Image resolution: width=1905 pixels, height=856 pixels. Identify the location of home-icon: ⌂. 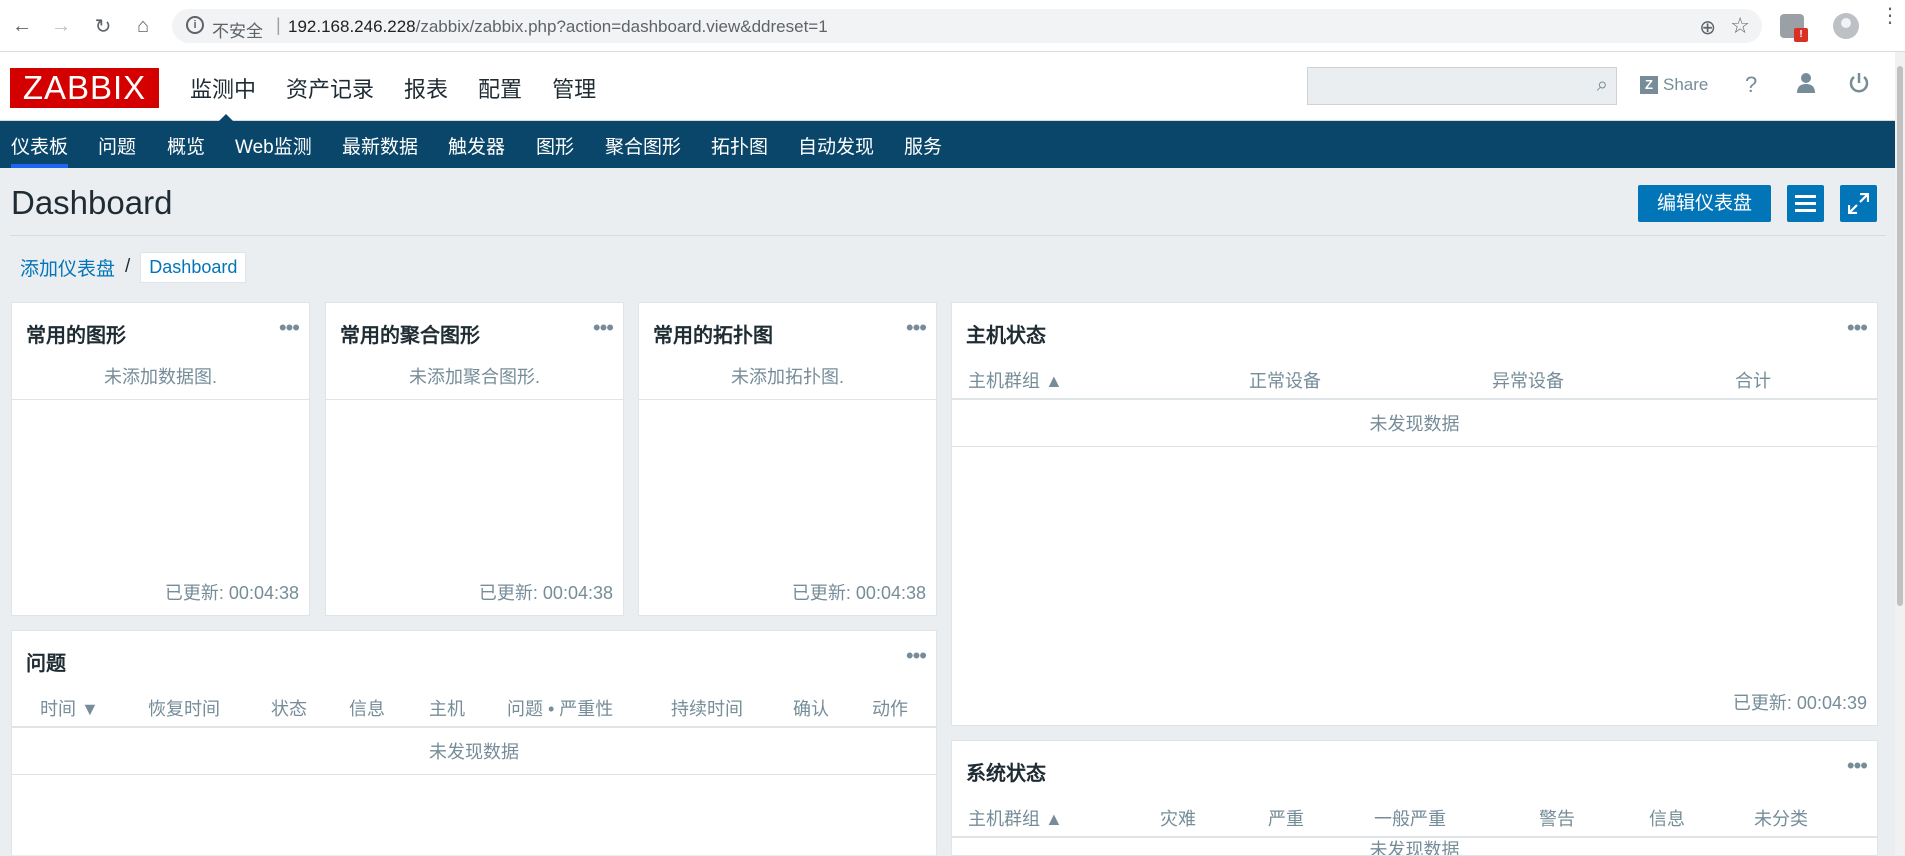
(143, 26).